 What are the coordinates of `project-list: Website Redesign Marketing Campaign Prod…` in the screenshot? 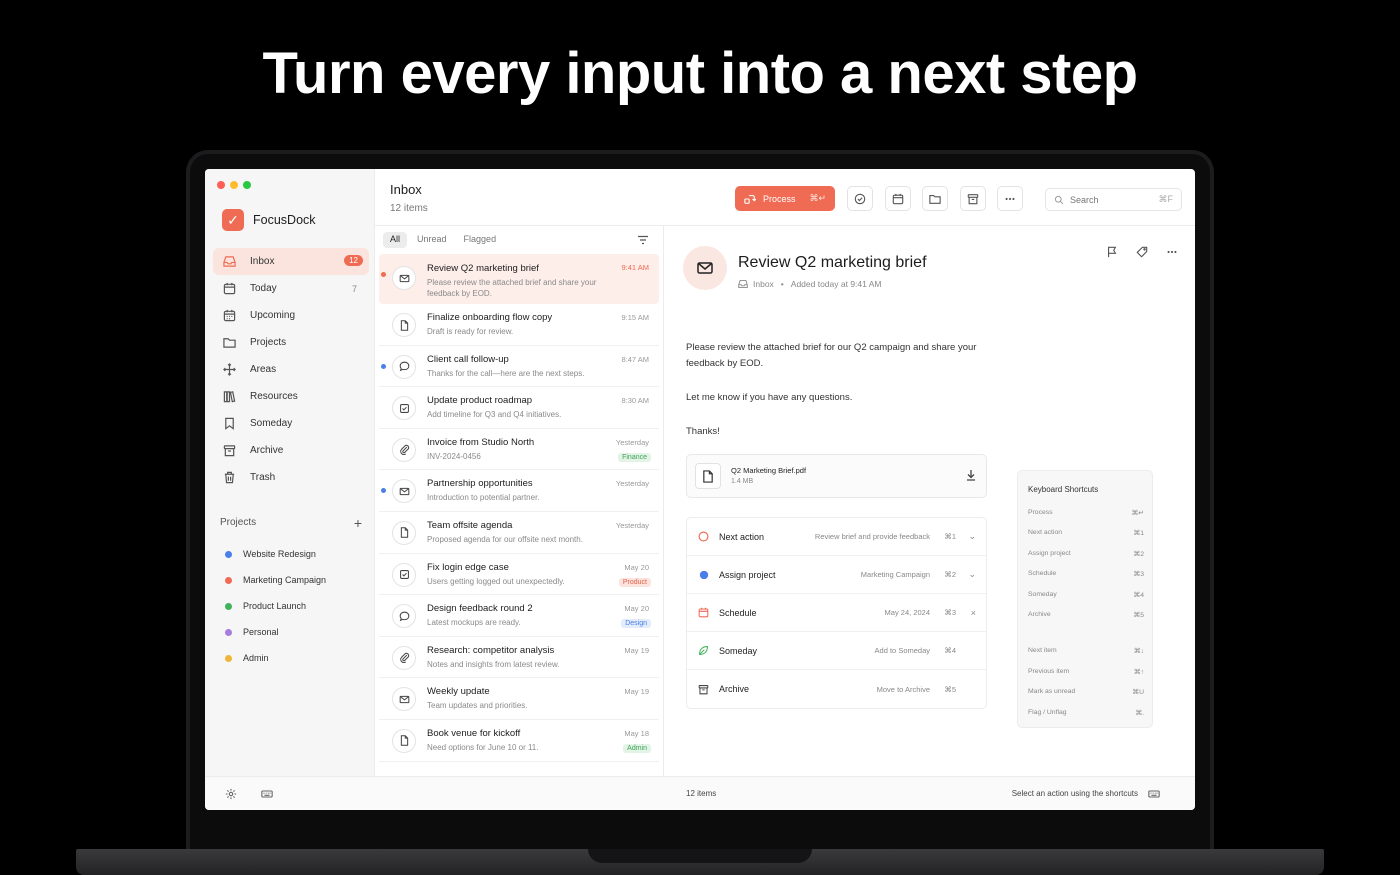 It's located at (275, 606).